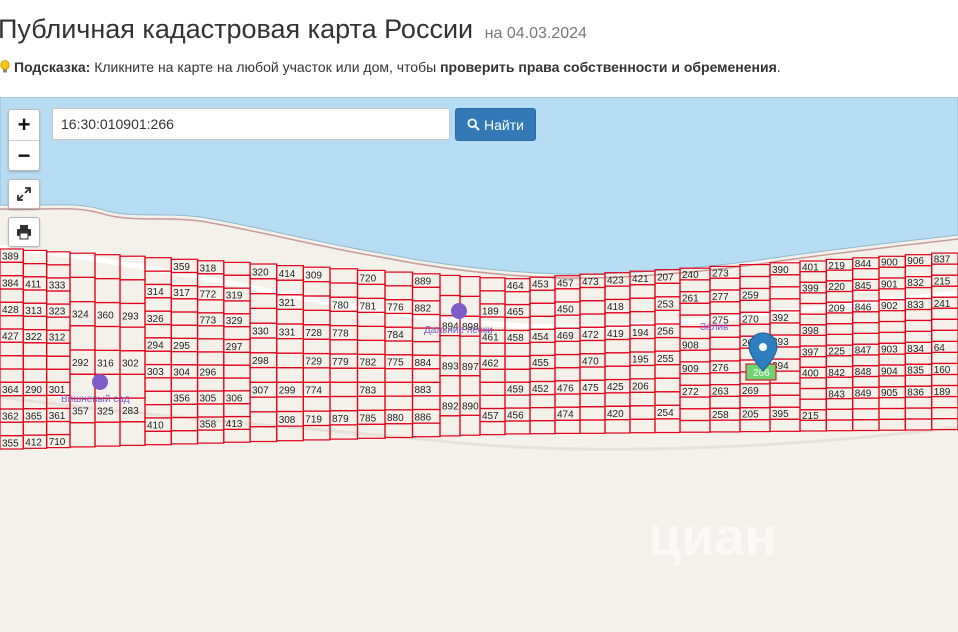 The height and width of the screenshot is (632, 958). Describe the element at coordinates (33, 443) in the screenshot. I see `parcel-number: 412` at that location.